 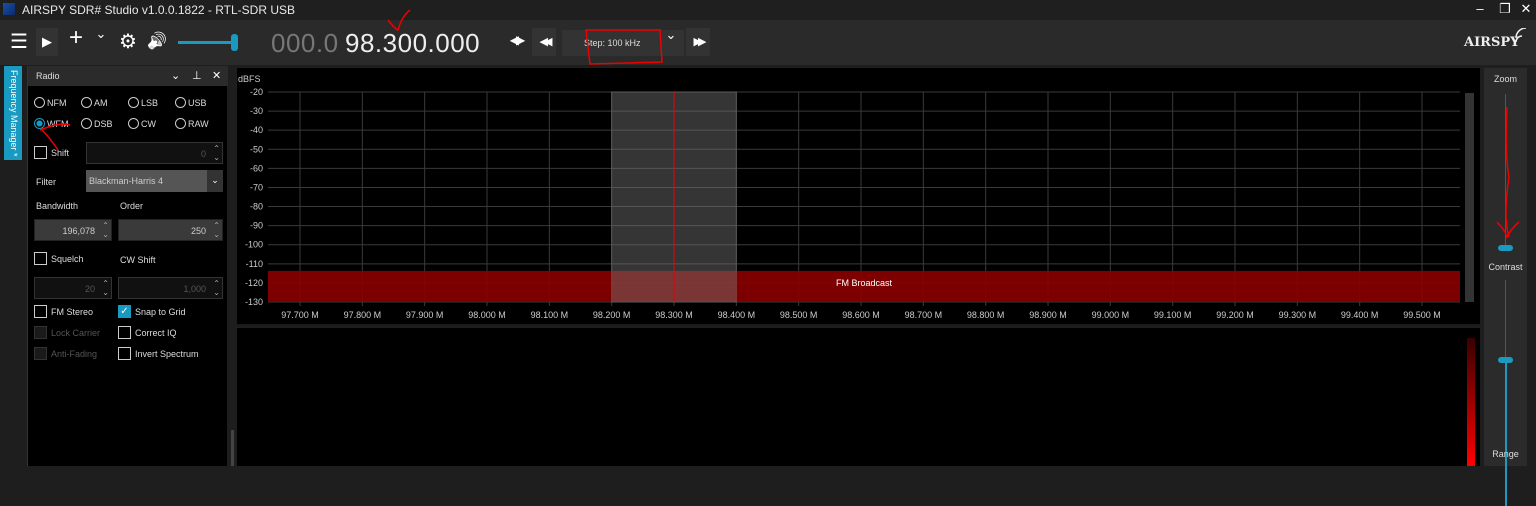 What do you see at coordinates (698, 42) in the screenshot?
I see `step-forward-button: ▶▶` at bounding box center [698, 42].